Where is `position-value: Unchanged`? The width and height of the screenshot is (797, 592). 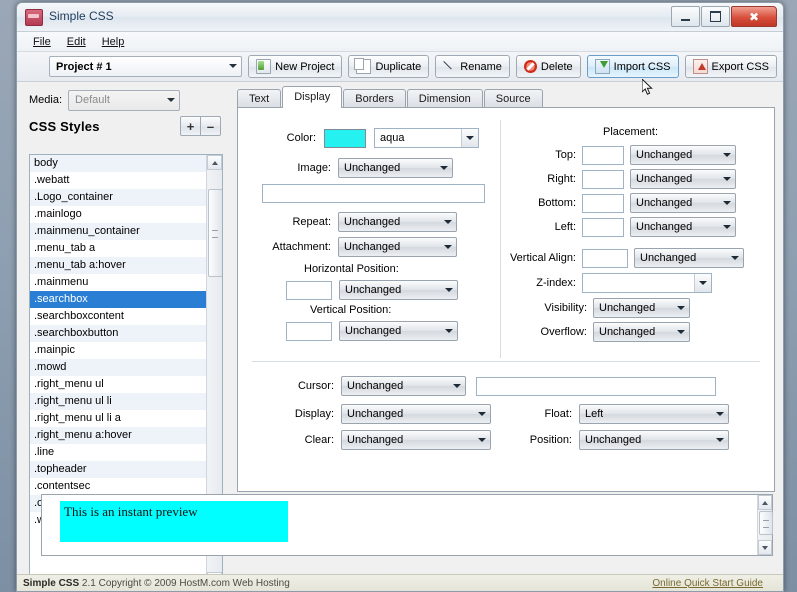
position-value: Unchanged is located at coordinates (613, 440).